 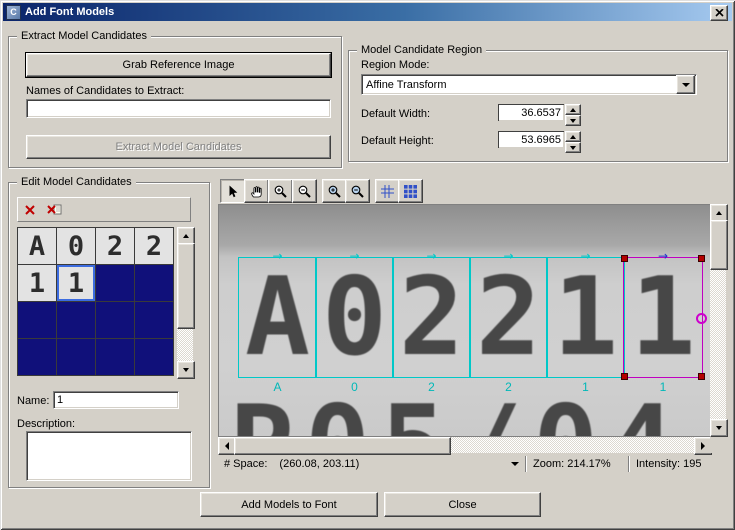 I want to click on intensity-readout: Intensity: 195, so click(x=669, y=464).